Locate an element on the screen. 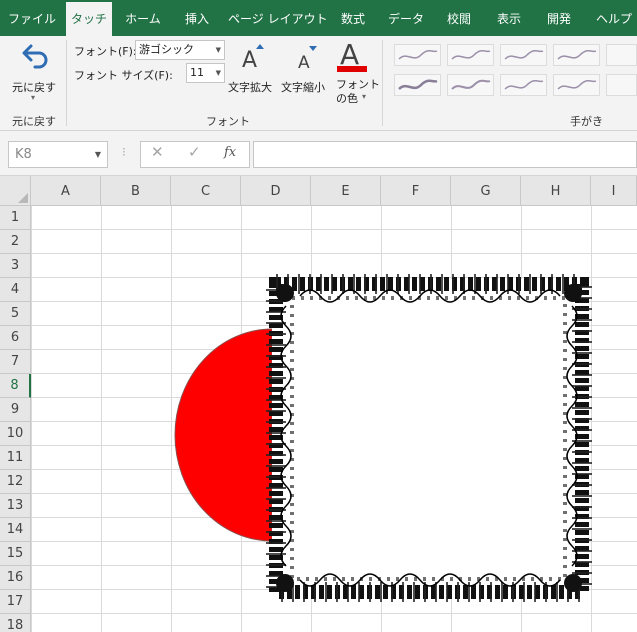 This screenshot has width=637, height=632. decrease-font-button: A 文字縮小 is located at coordinates (306, 70).